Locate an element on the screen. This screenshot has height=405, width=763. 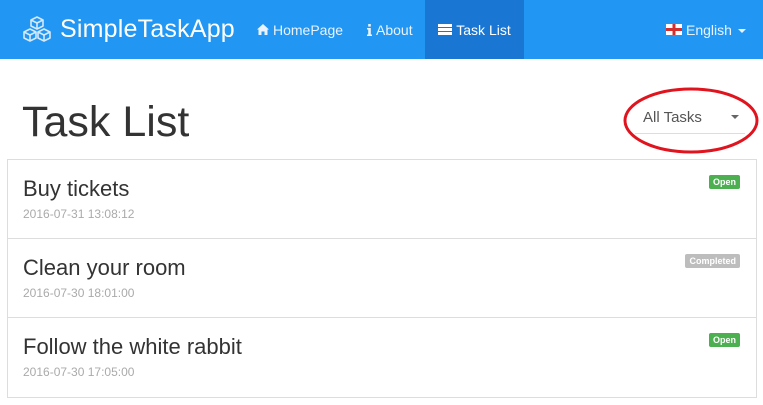
nav-homepage-label: HomePage is located at coordinates (308, 29).